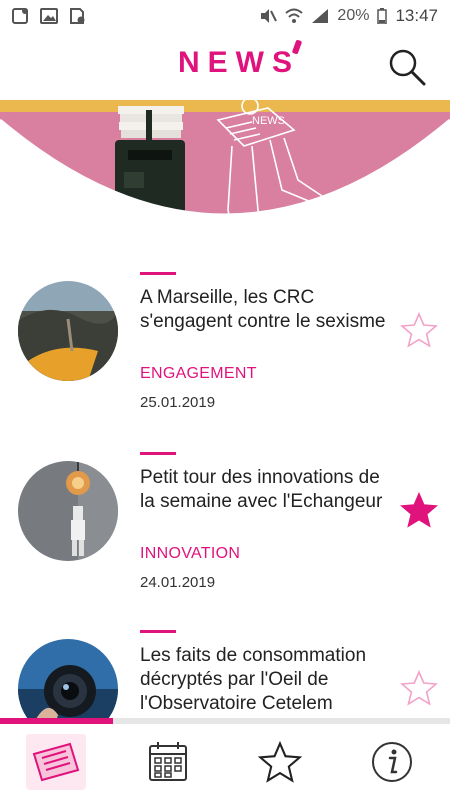 The width and height of the screenshot is (450, 800). What do you see at coordinates (268, 121) in the screenshot?
I see `hero-sign-text: NEWS` at bounding box center [268, 121].